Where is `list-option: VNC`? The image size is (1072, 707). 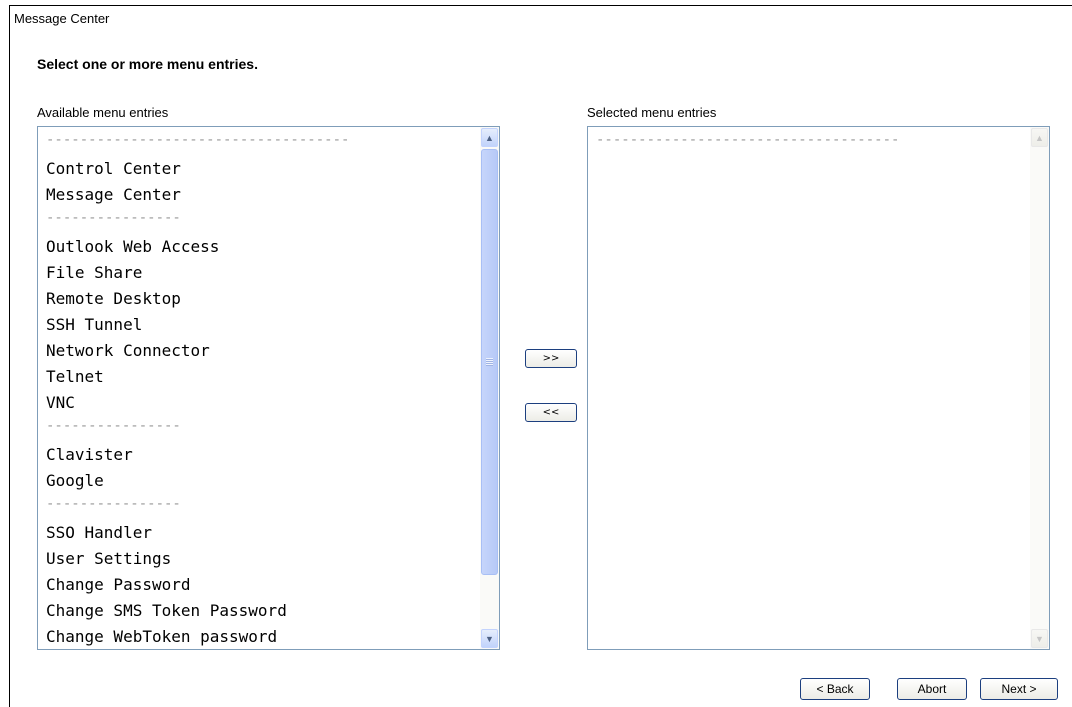
list-option: VNC is located at coordinates (258, 403).